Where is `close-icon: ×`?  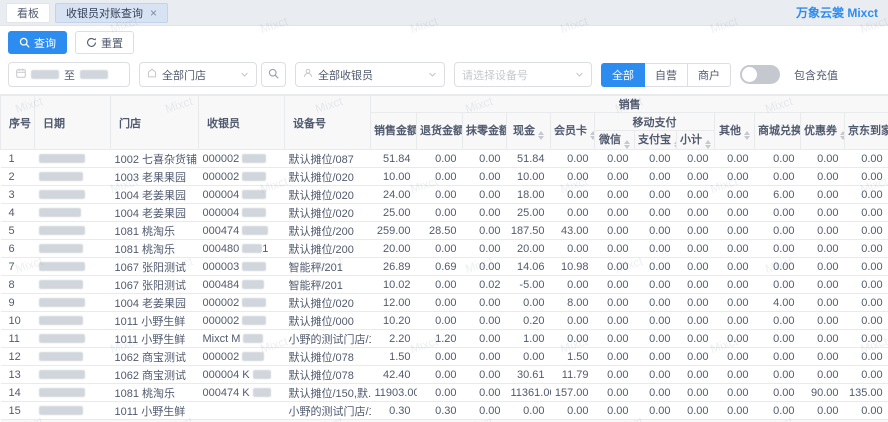
close-icon: × is located at coordinates (153, 13).